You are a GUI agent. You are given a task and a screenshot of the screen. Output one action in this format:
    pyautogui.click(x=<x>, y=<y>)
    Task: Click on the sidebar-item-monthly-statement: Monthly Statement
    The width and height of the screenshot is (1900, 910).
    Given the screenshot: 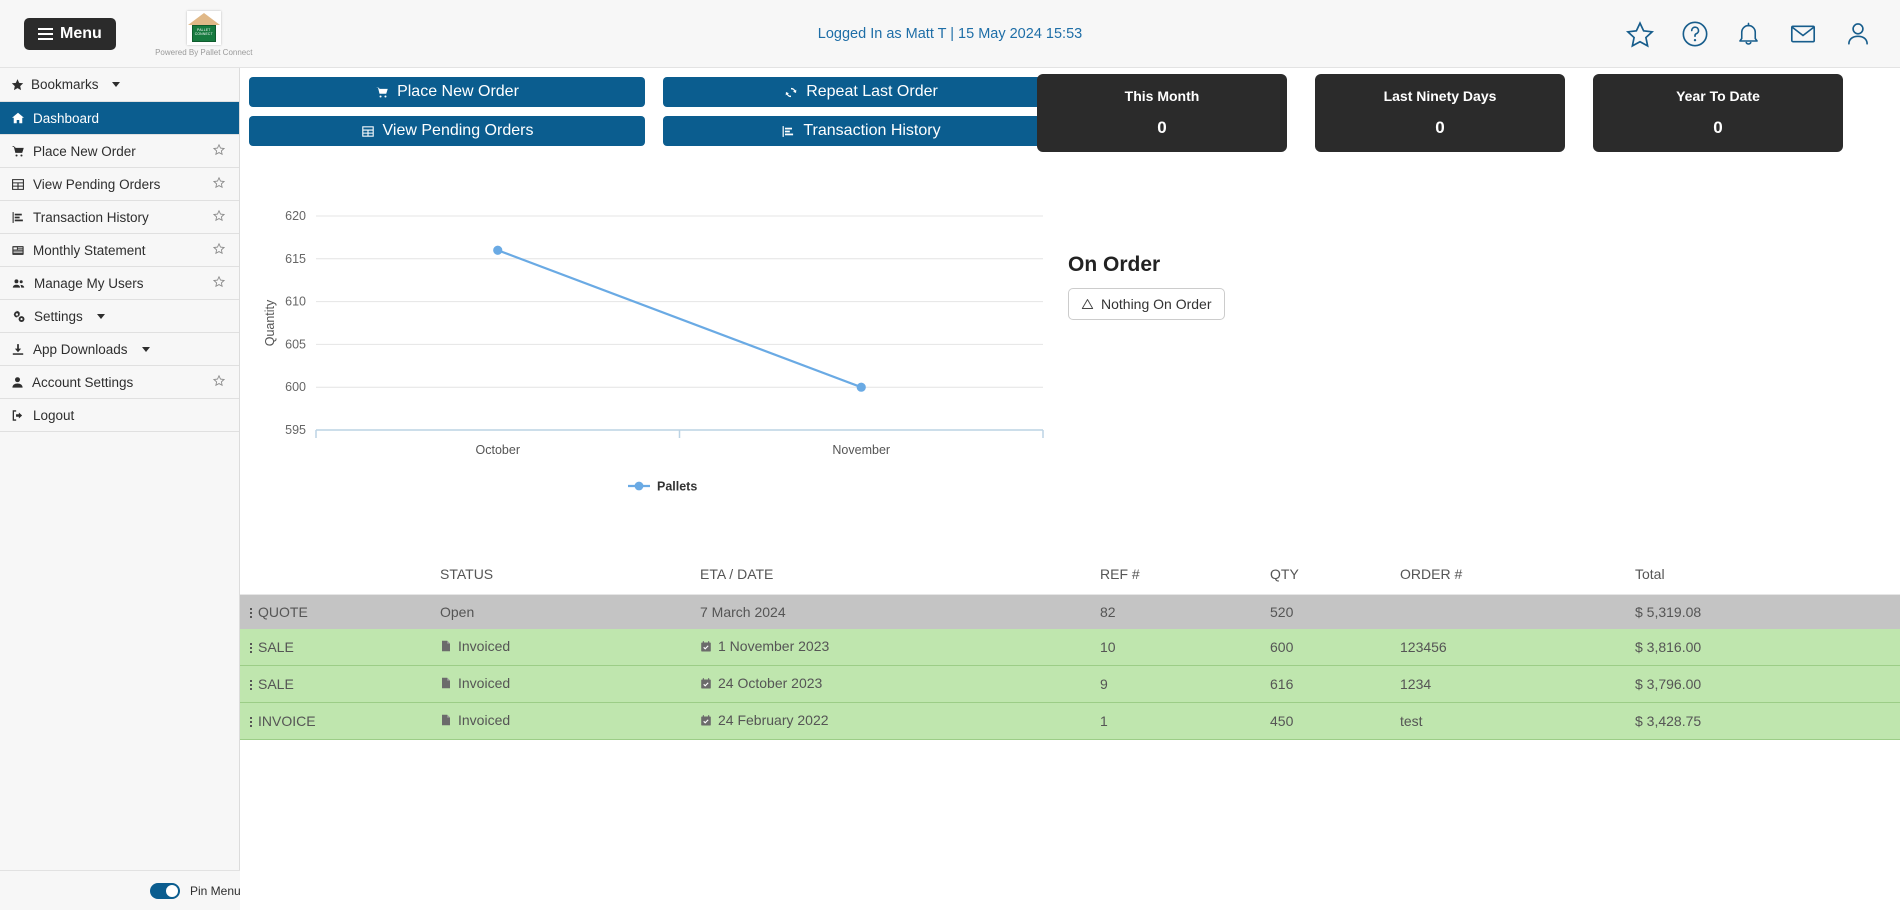 What is the action you would take?
    pyautogui.click(x=119, y=250)
    